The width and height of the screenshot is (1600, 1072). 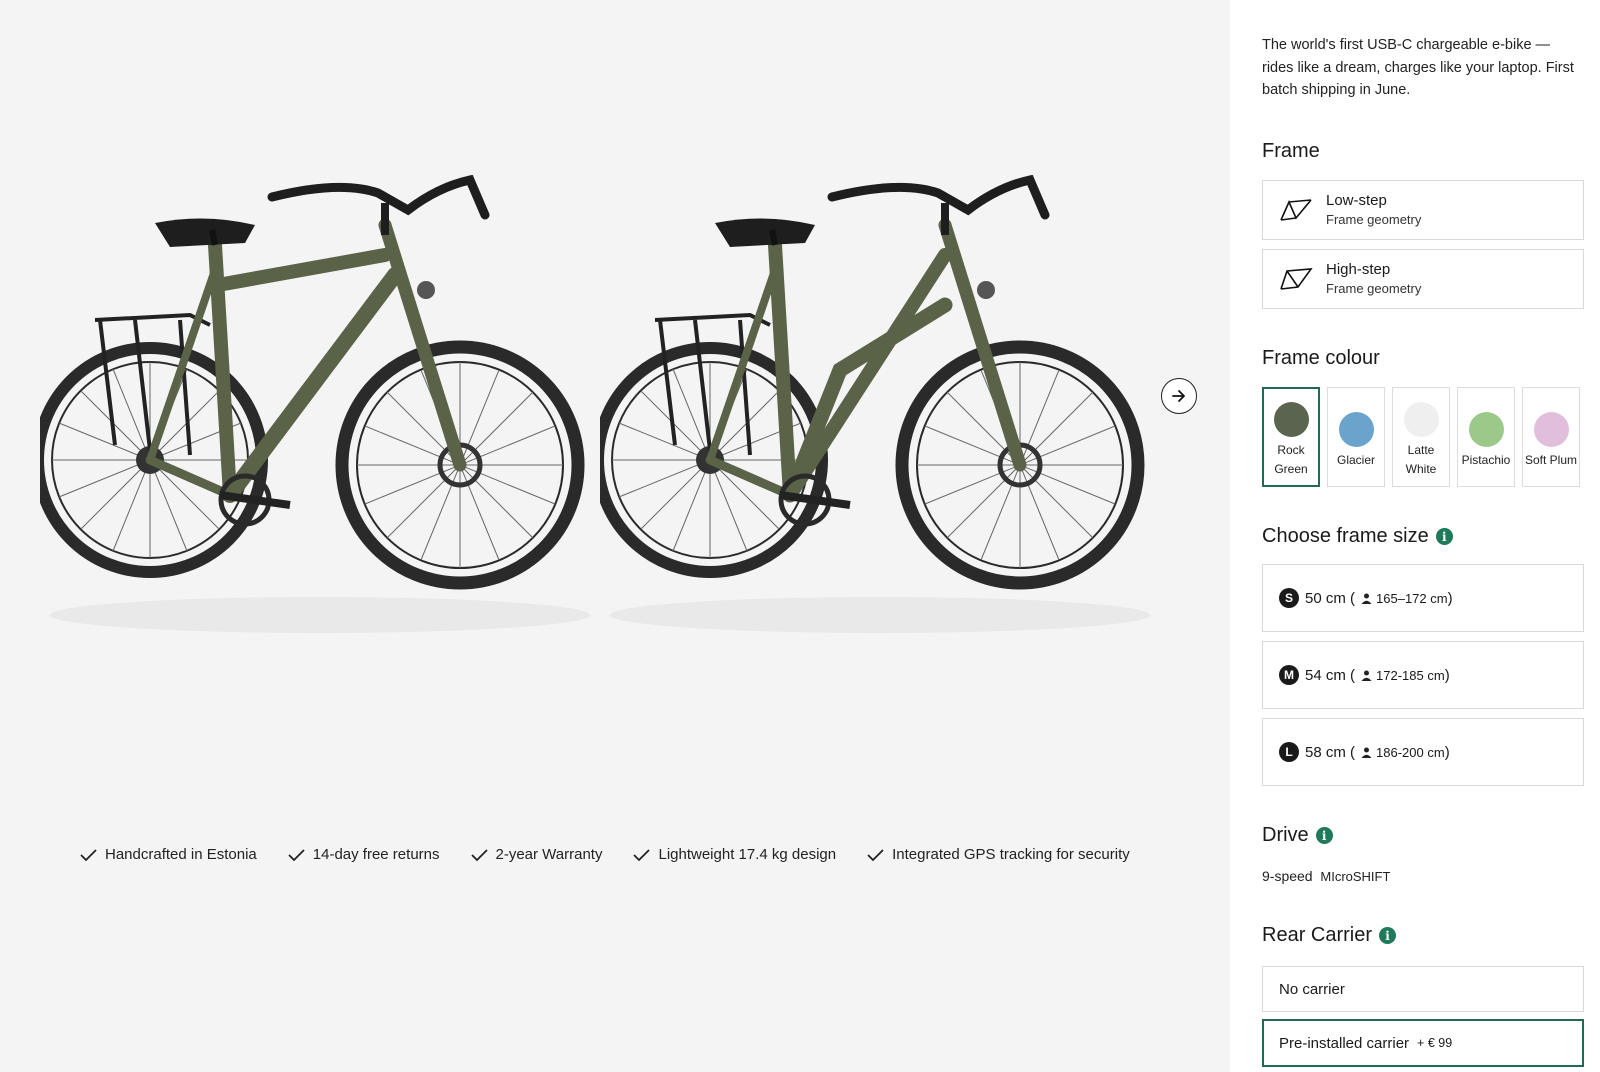 What do you see at coordinates (1423, 210) in the screenshot?
I see `frame-option-low-step: Low-step Frame geometry` at bounding box center [1423, 210].